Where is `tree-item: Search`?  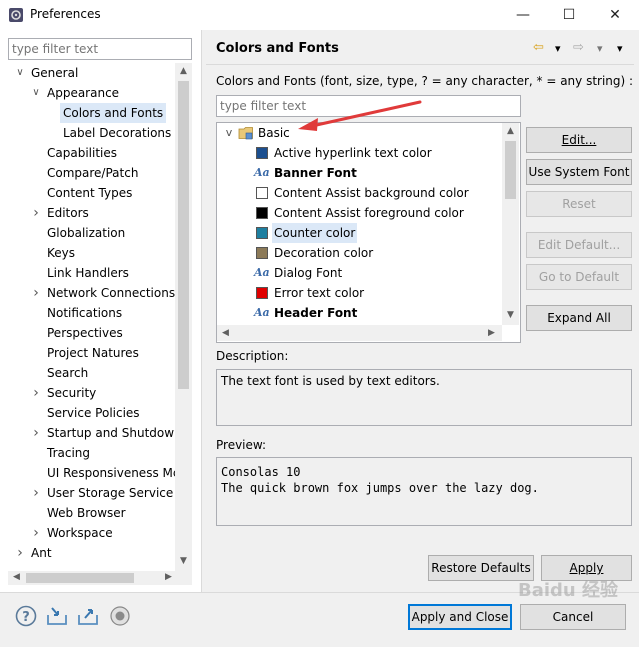
tree-item: Search is located at coordinates (67, 373).